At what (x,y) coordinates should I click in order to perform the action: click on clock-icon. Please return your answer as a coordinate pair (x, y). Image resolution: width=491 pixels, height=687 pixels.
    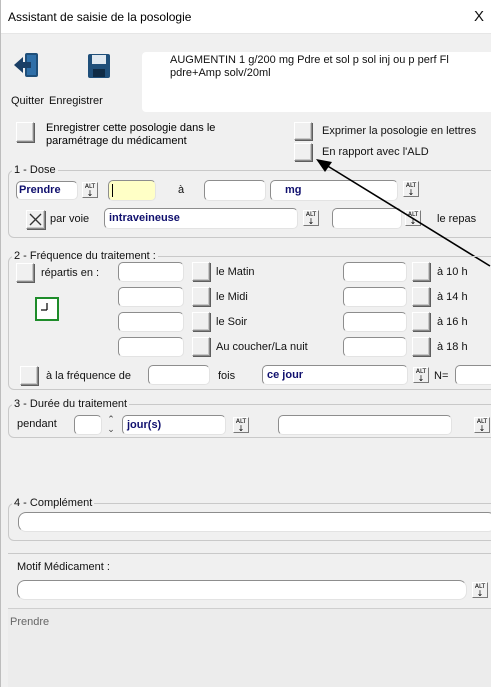
    Looking at the image, I should click on (44, 307).